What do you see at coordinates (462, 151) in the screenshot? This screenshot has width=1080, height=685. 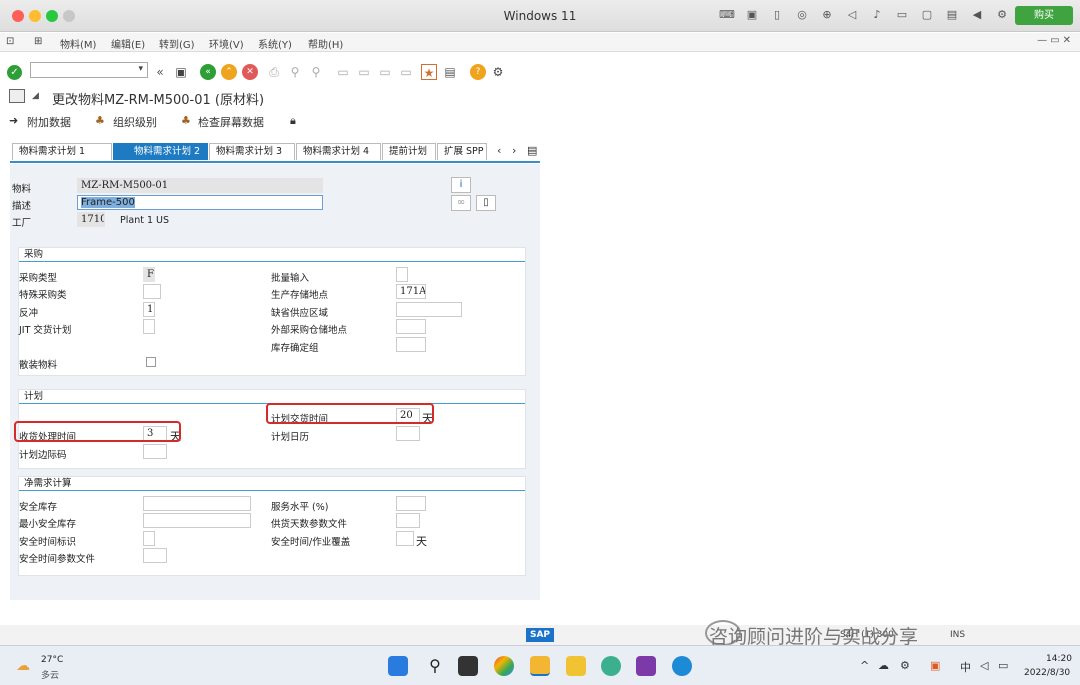 I see `tab-ext-spp: 扩展 SPP` at bounding box center [462, 151].